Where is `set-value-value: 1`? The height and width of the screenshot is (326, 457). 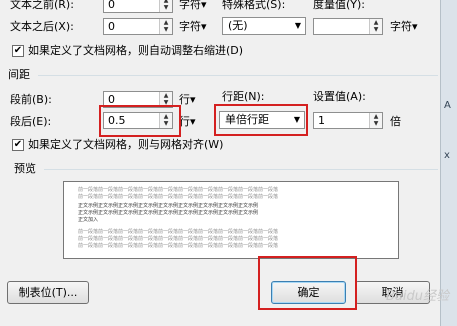
set-value-value: 1 is located at coordinates (321, 120).